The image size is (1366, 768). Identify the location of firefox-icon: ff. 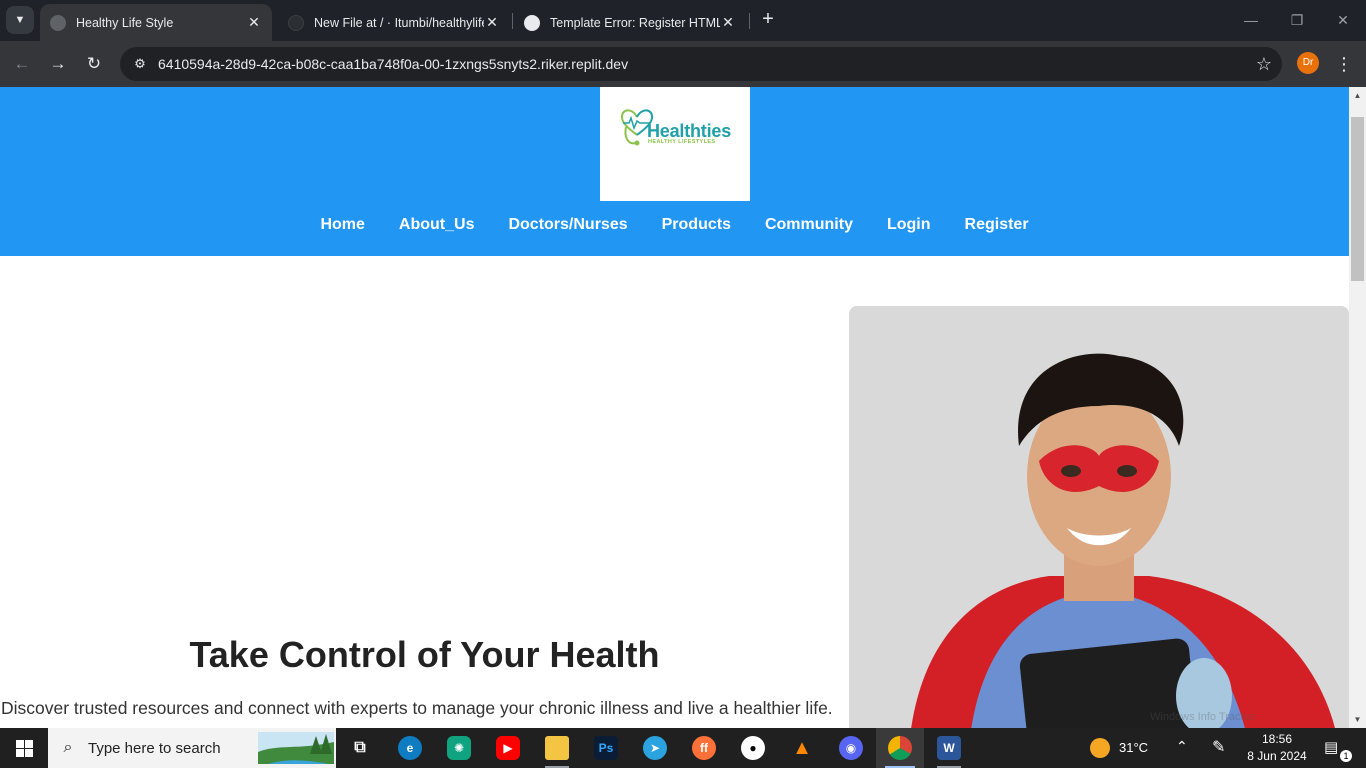
(704, 748).